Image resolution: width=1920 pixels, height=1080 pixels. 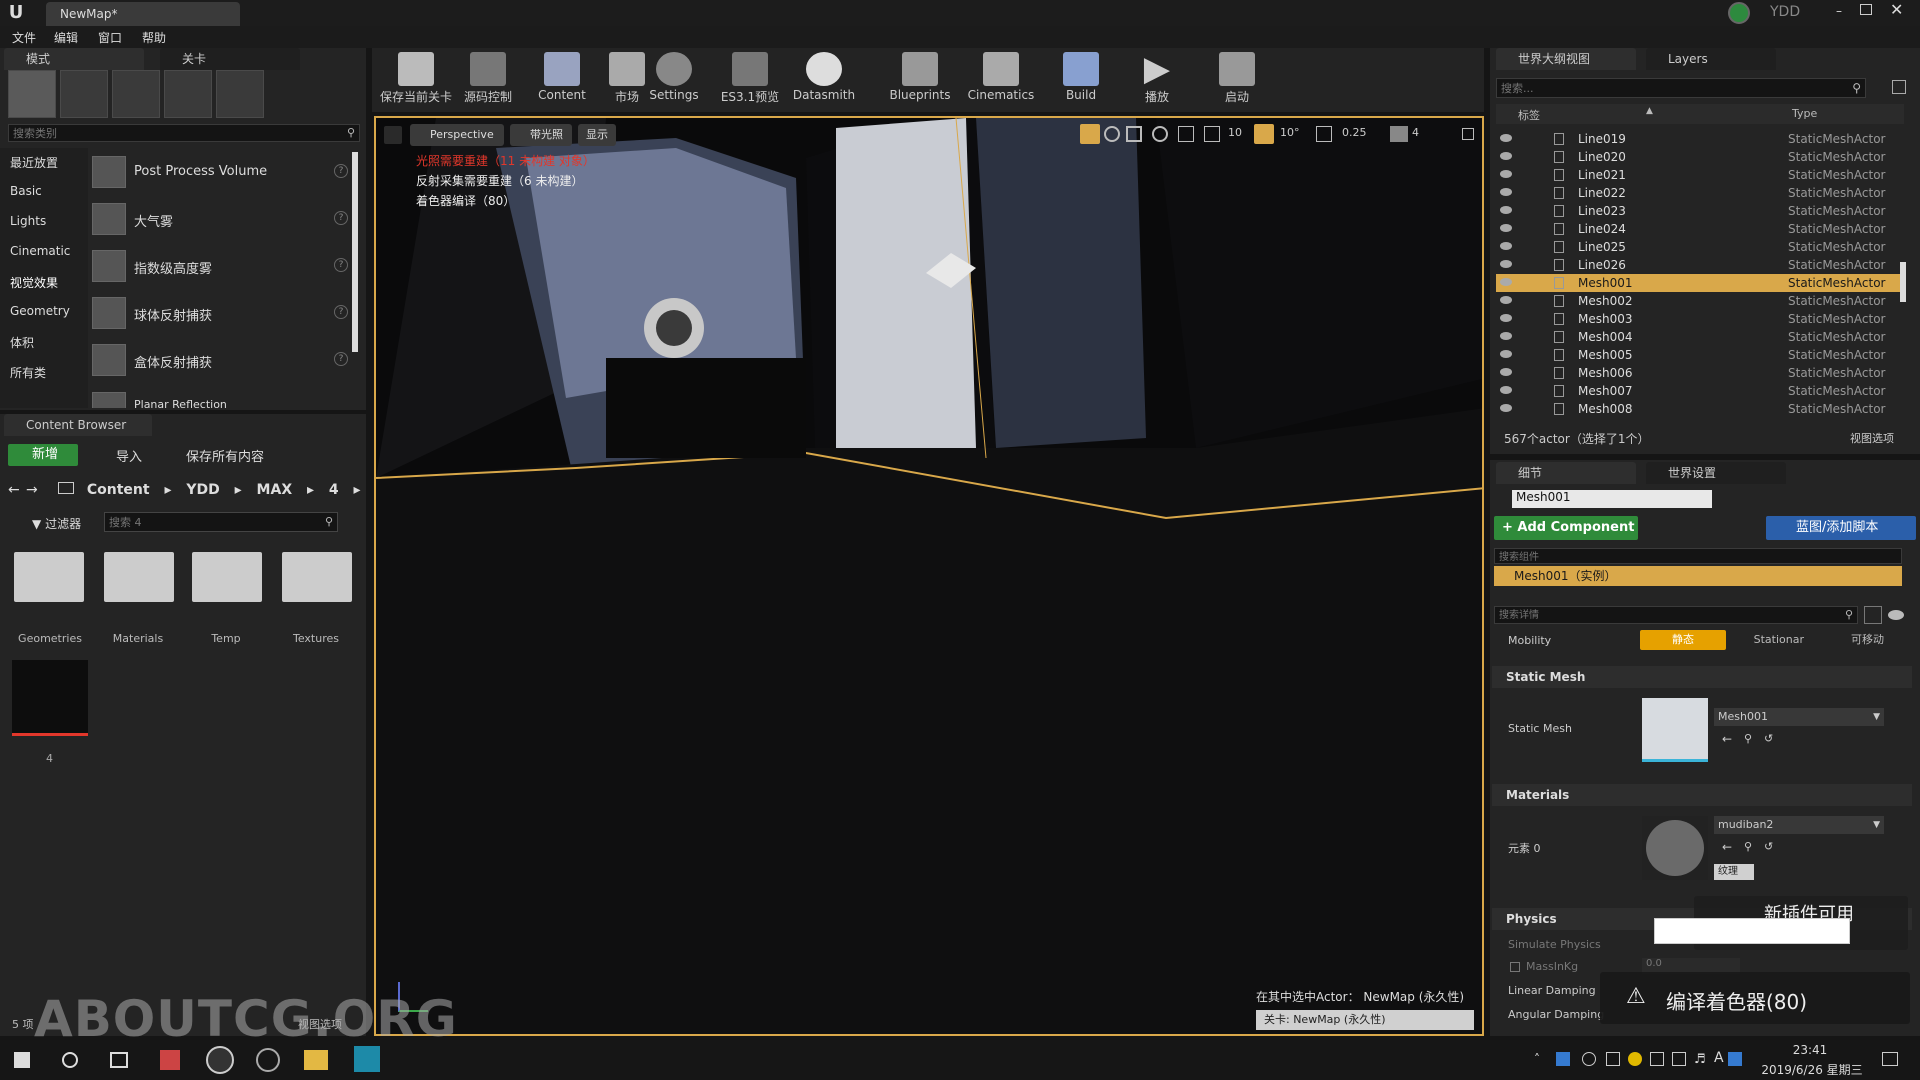 What do you see at coordinates (1873, 615) in the screenshot?
I see `property-matrix-icon` at bounding box center [1873, 615].